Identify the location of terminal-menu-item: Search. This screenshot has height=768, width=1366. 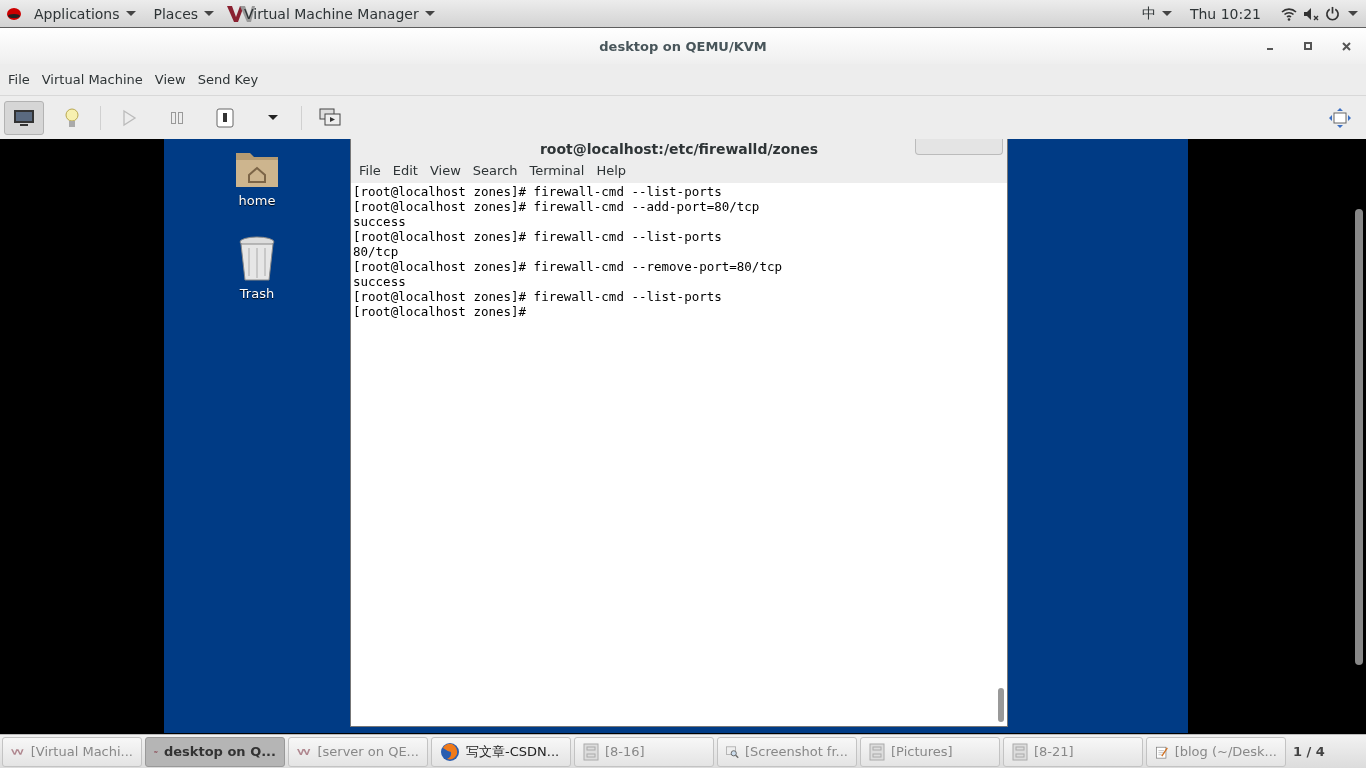
(495, 170).